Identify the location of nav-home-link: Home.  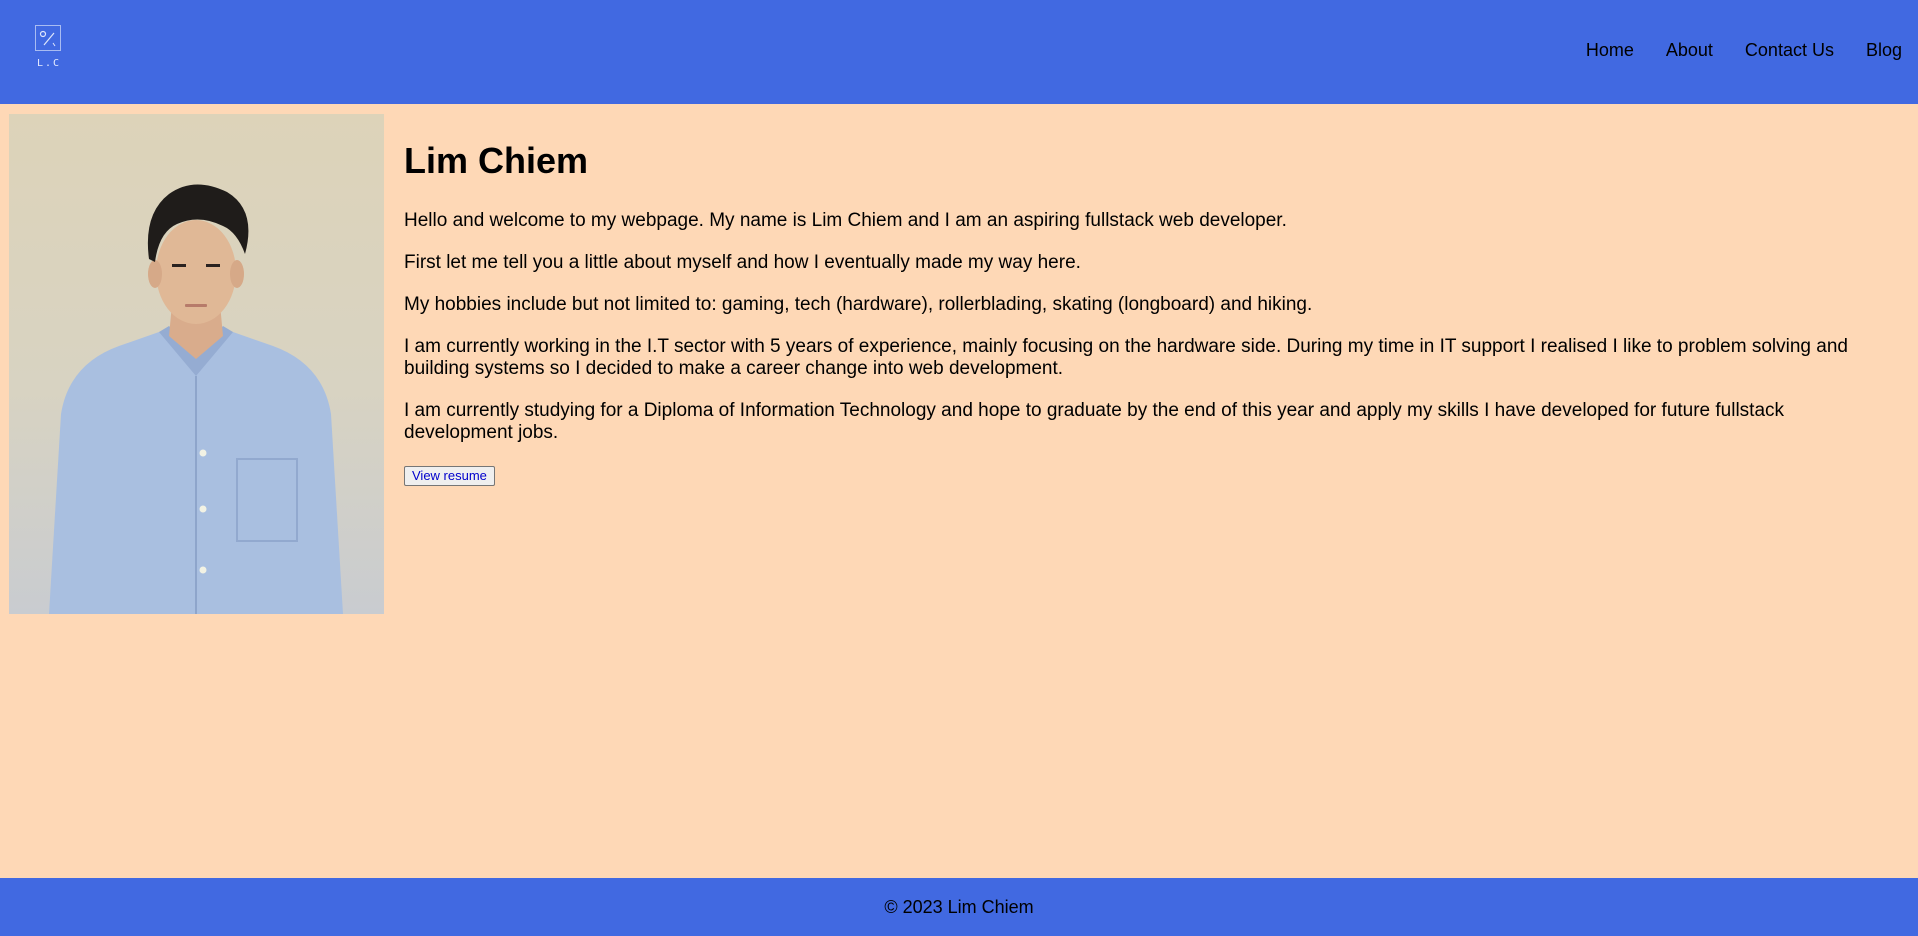
(1610, 50).